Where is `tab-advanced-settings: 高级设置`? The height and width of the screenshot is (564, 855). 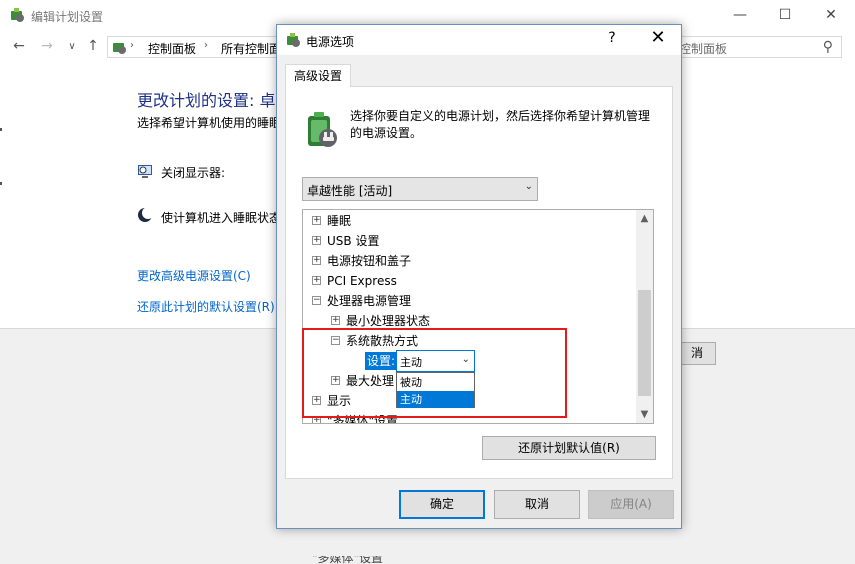
tab-advanced-settings: 高级设置 is located at coordinates (318, 75).